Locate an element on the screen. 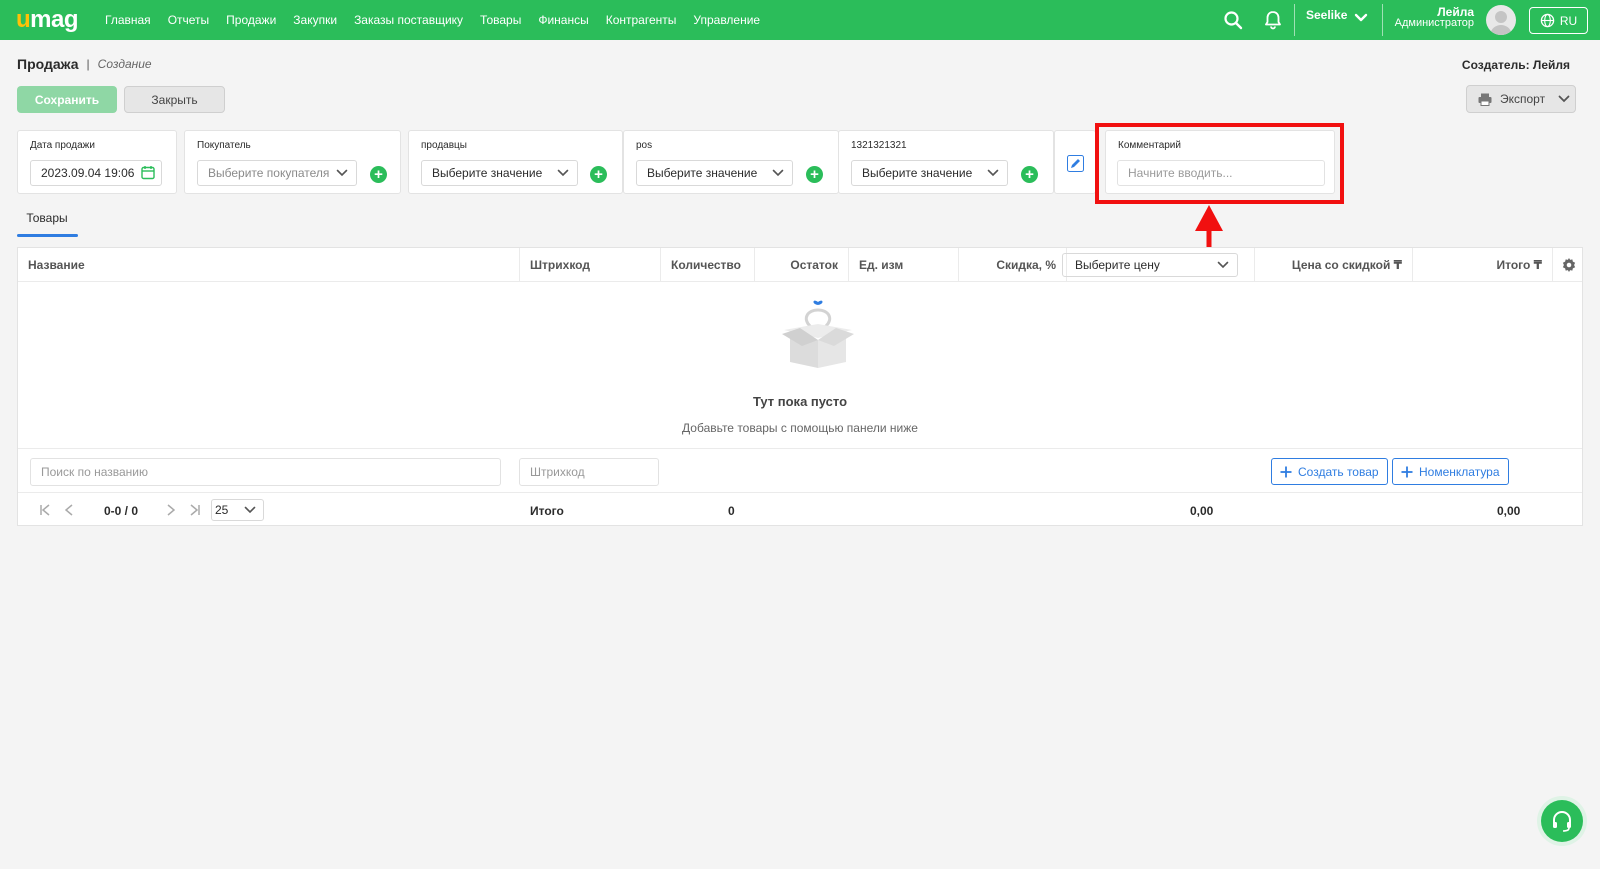 The width and height of the screenshot is (1600, 869). edit-fields-card is located at coordinates (1075, 162).